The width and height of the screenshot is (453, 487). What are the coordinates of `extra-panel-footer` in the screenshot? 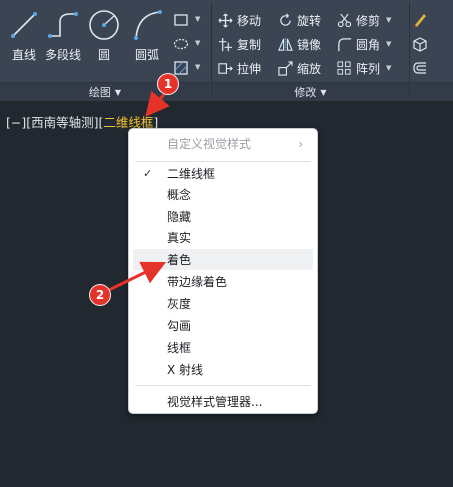 It's located at (431, 91).